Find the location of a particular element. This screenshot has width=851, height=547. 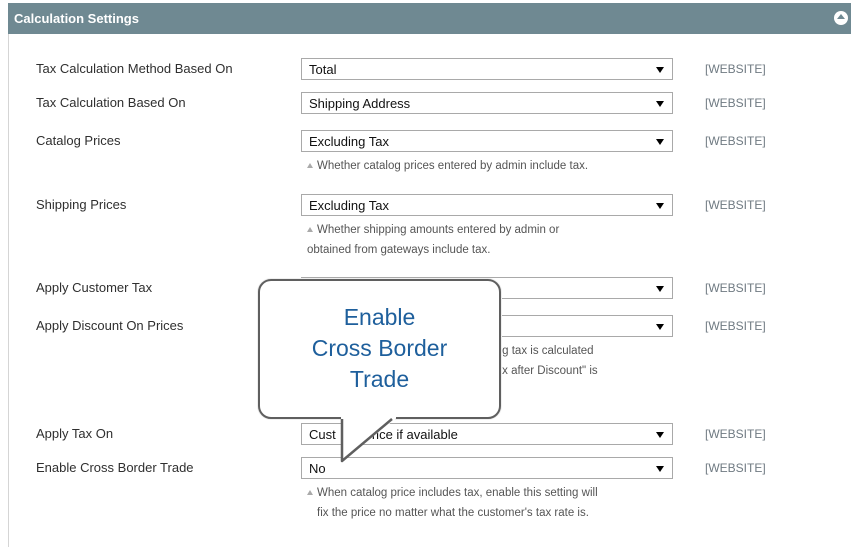

panel-header: Calculation Settings is located at coordinates (429, 18).